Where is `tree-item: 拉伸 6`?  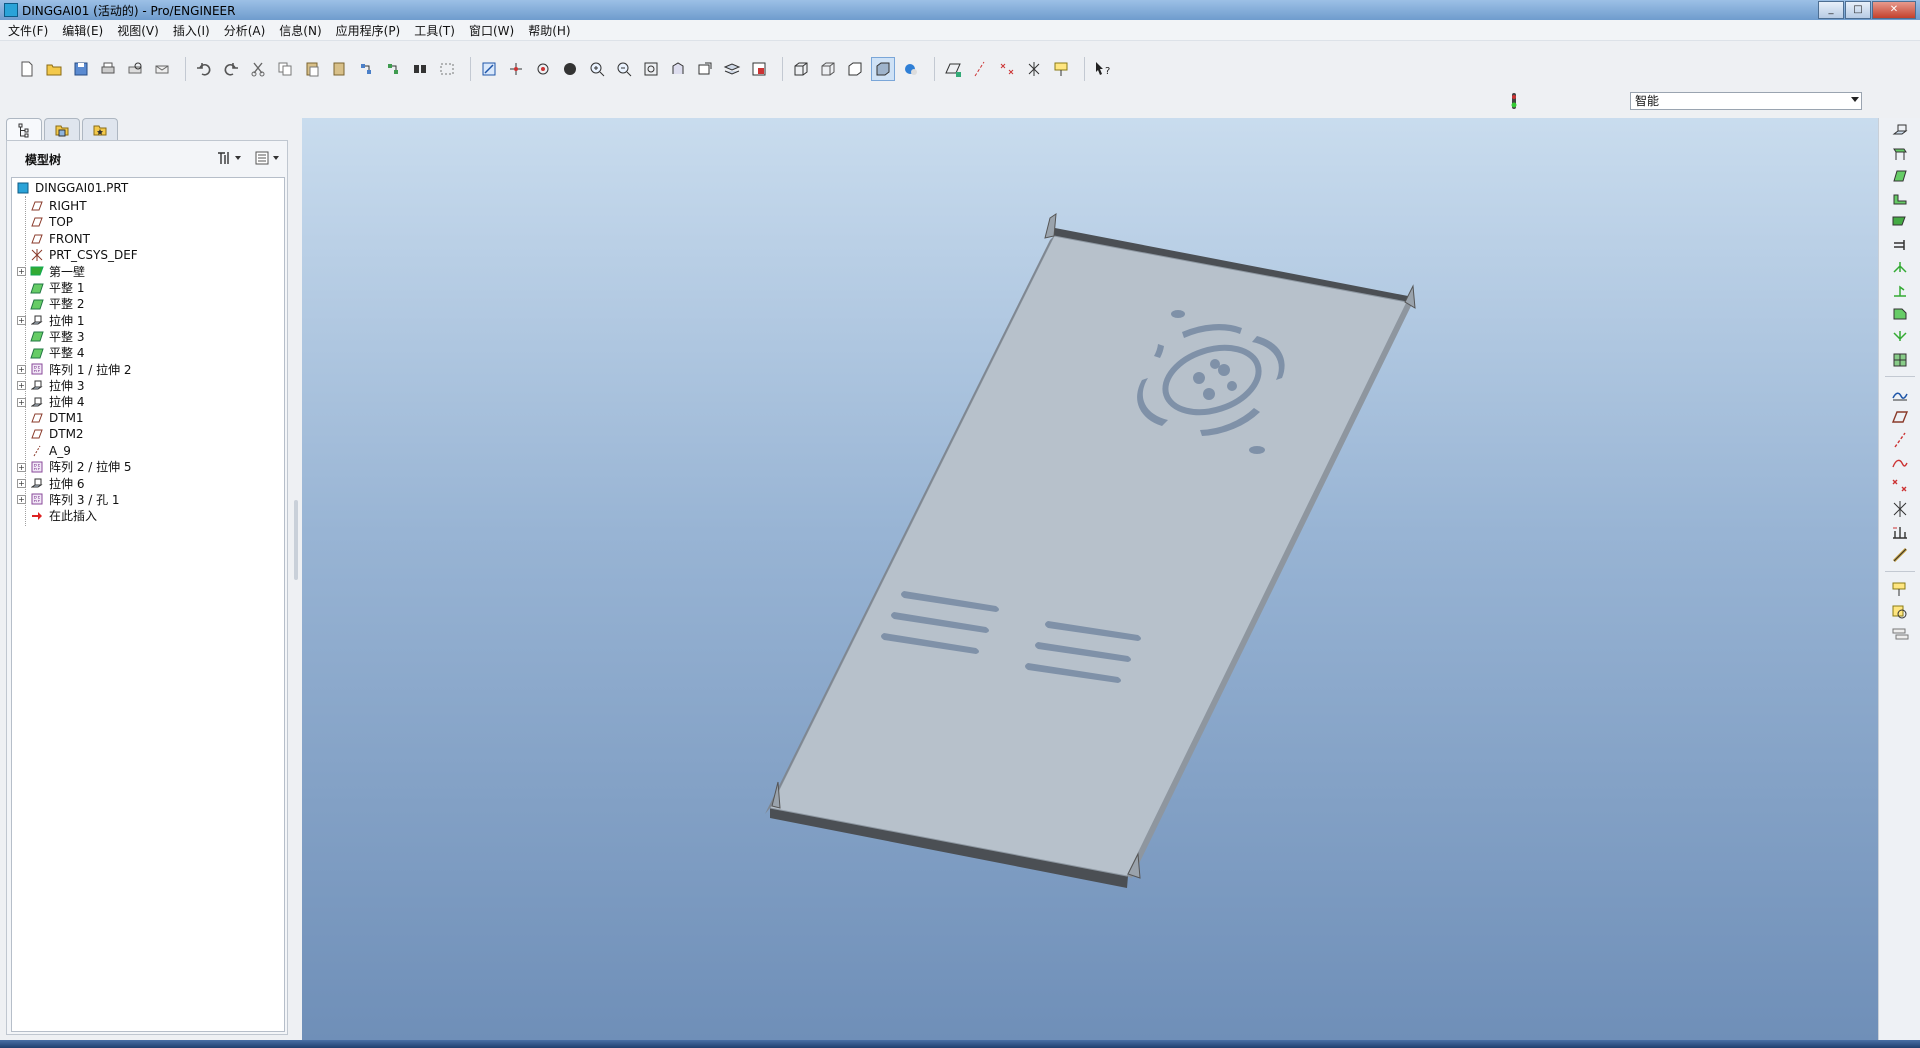
tree-item: 拉伸 6 is located at coordinates (57, 483).